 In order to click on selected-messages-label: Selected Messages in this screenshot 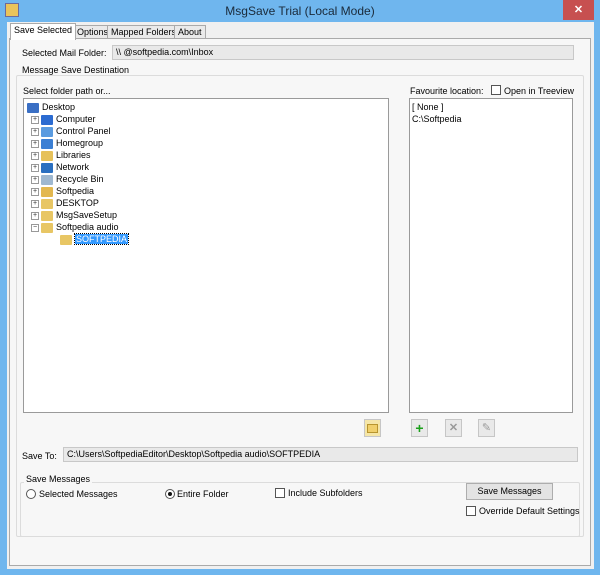, I will do `click(78, 494)`.